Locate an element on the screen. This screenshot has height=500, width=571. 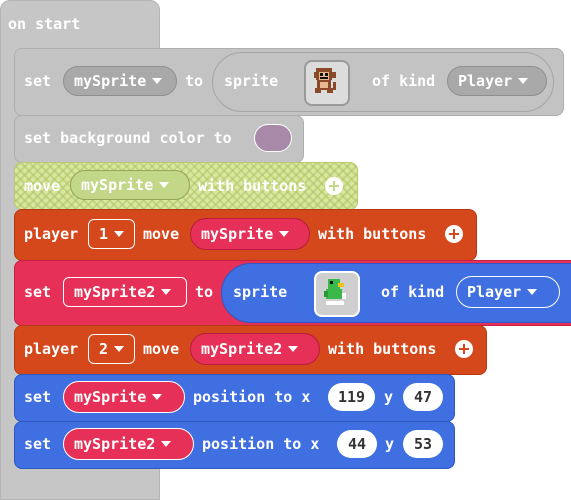
x-value-input: 44 is located at coordinates (357, 444).